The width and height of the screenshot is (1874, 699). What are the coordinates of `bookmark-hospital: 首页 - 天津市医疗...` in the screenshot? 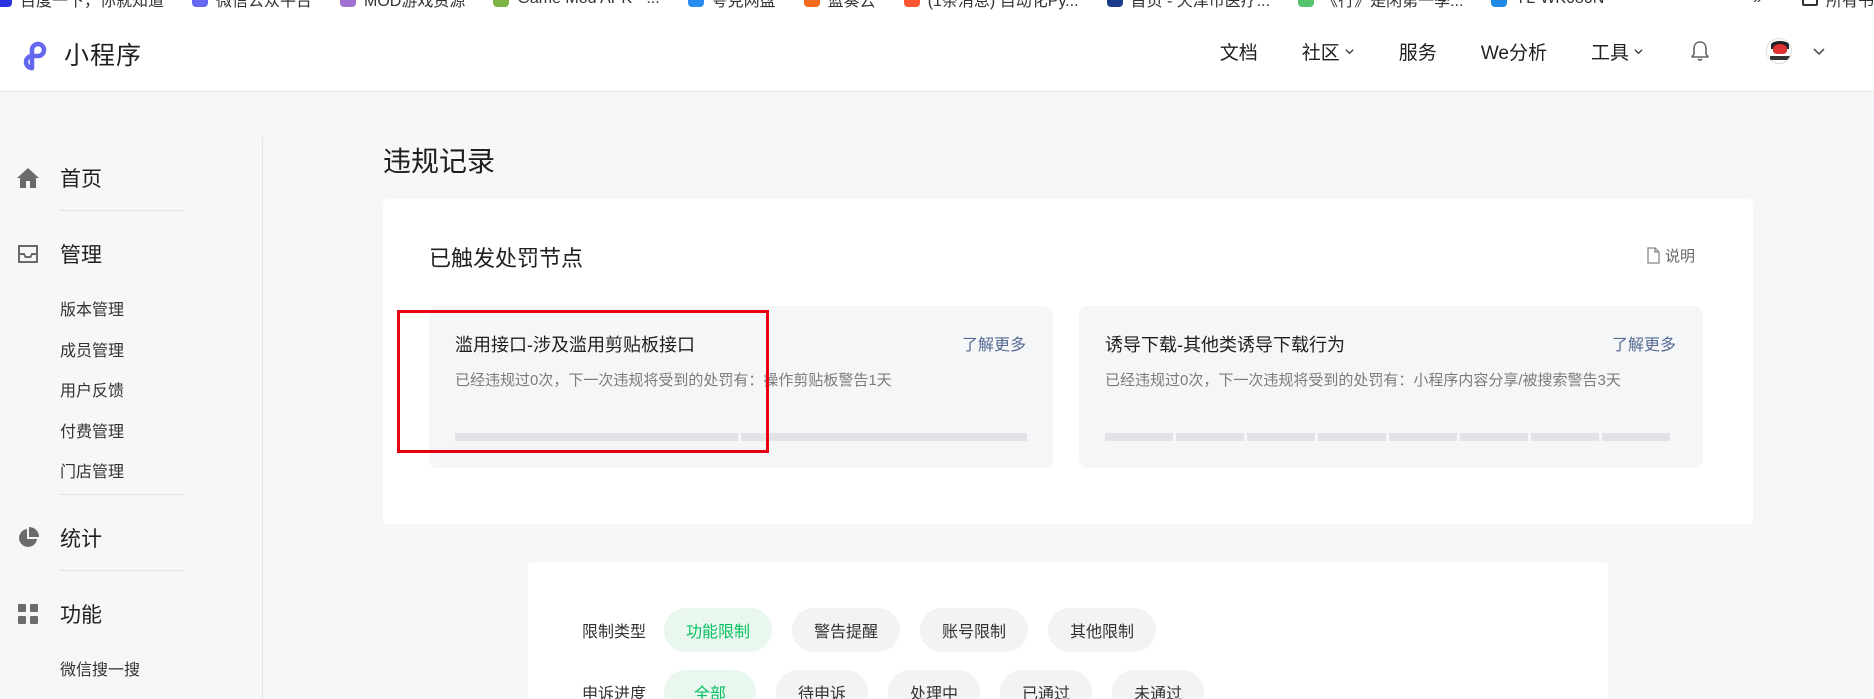 It's located at (1188, 5).